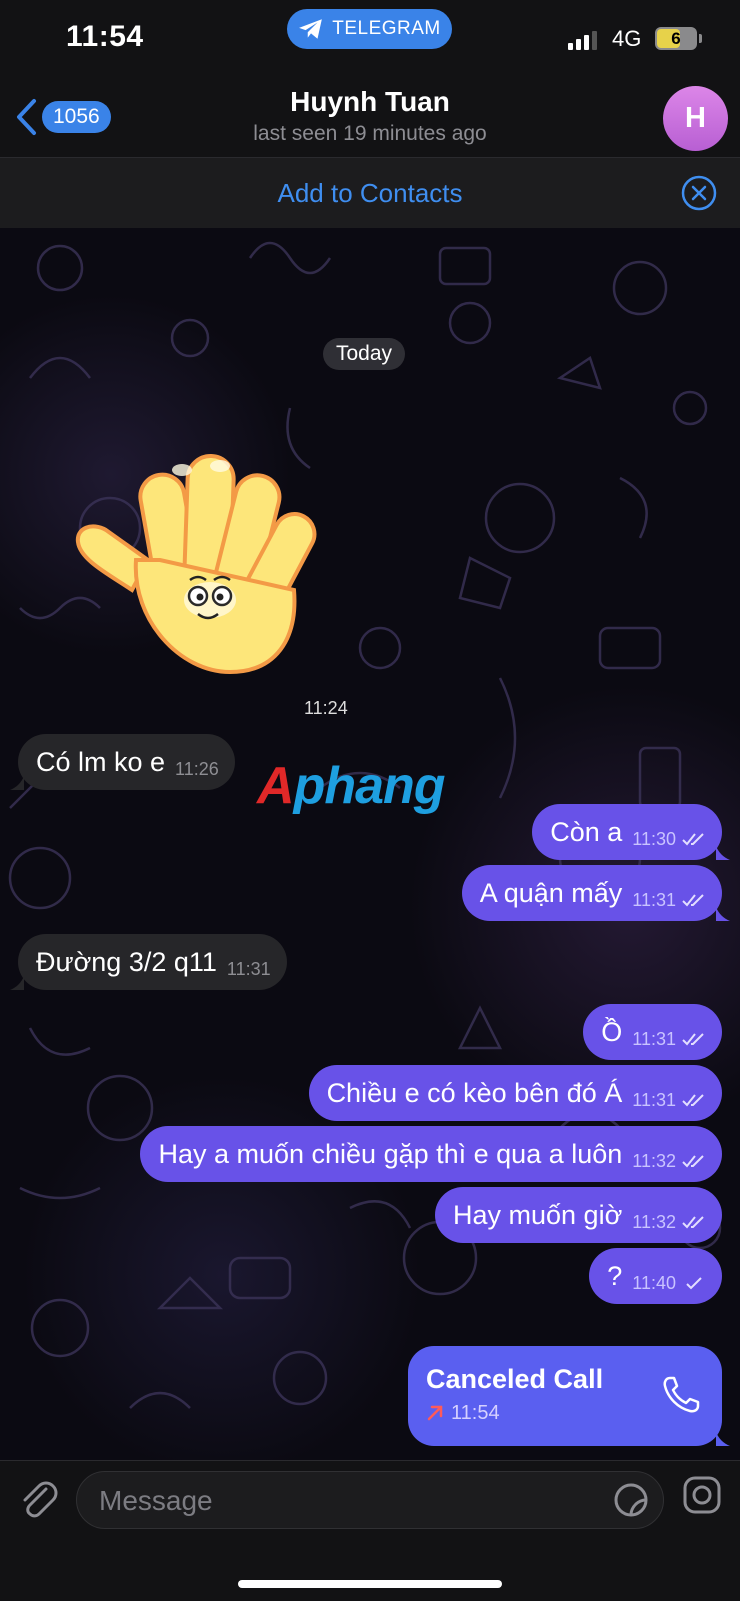 The width and height of the screenshot is (740, 1601). Describe the element at coordinates (370, 1500) in the screenshot. I see `message-input: Message` at that location.